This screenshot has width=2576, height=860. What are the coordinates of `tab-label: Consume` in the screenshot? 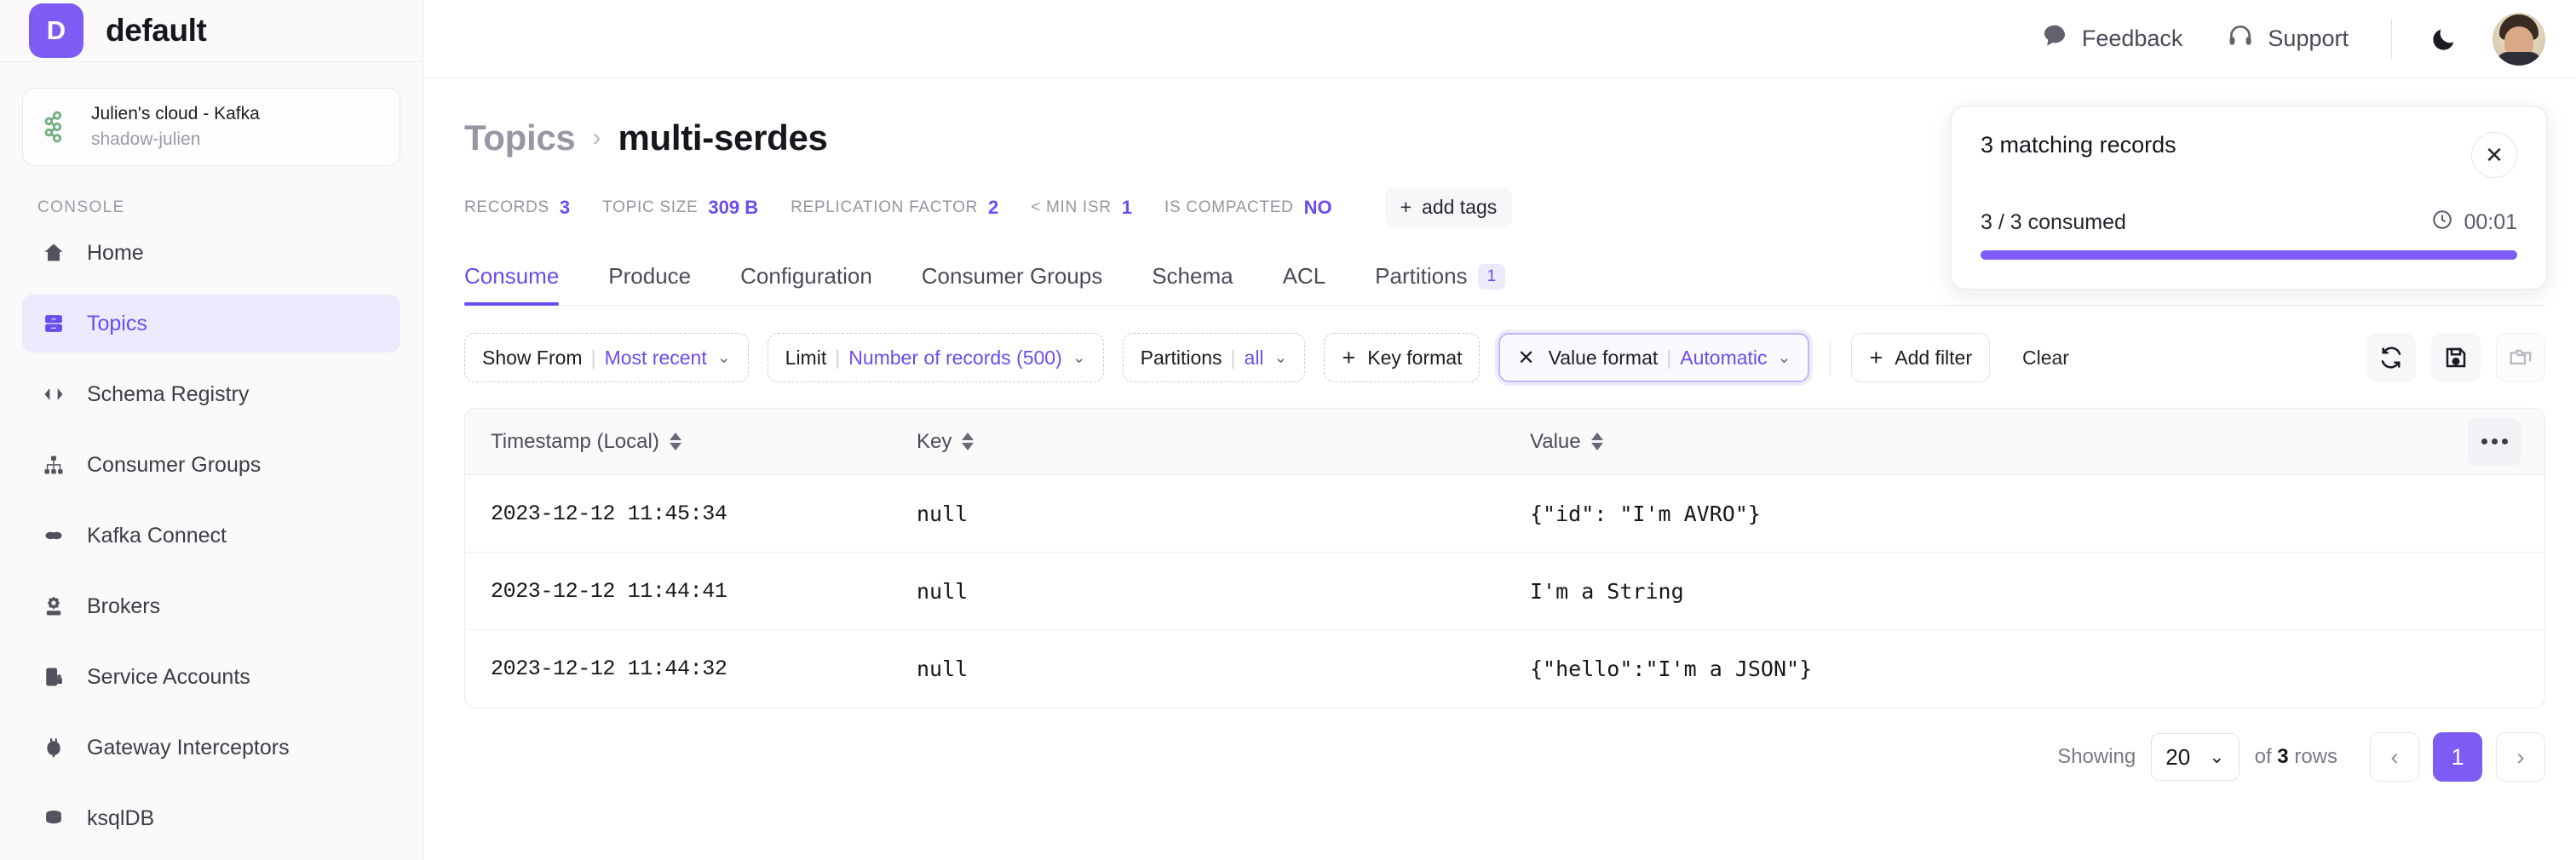 It's located at (512, 276).